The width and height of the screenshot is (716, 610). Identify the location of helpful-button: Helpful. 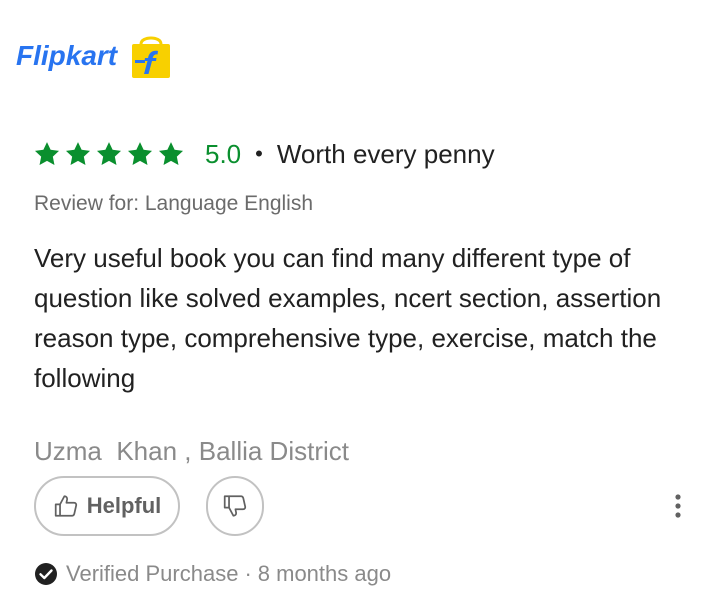
(107, 506).